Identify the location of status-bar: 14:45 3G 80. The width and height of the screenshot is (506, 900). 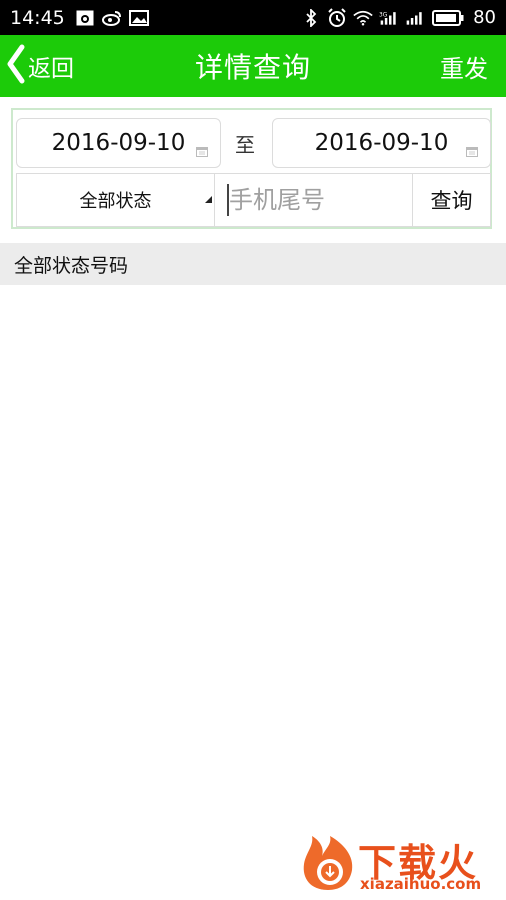
(253, 17).